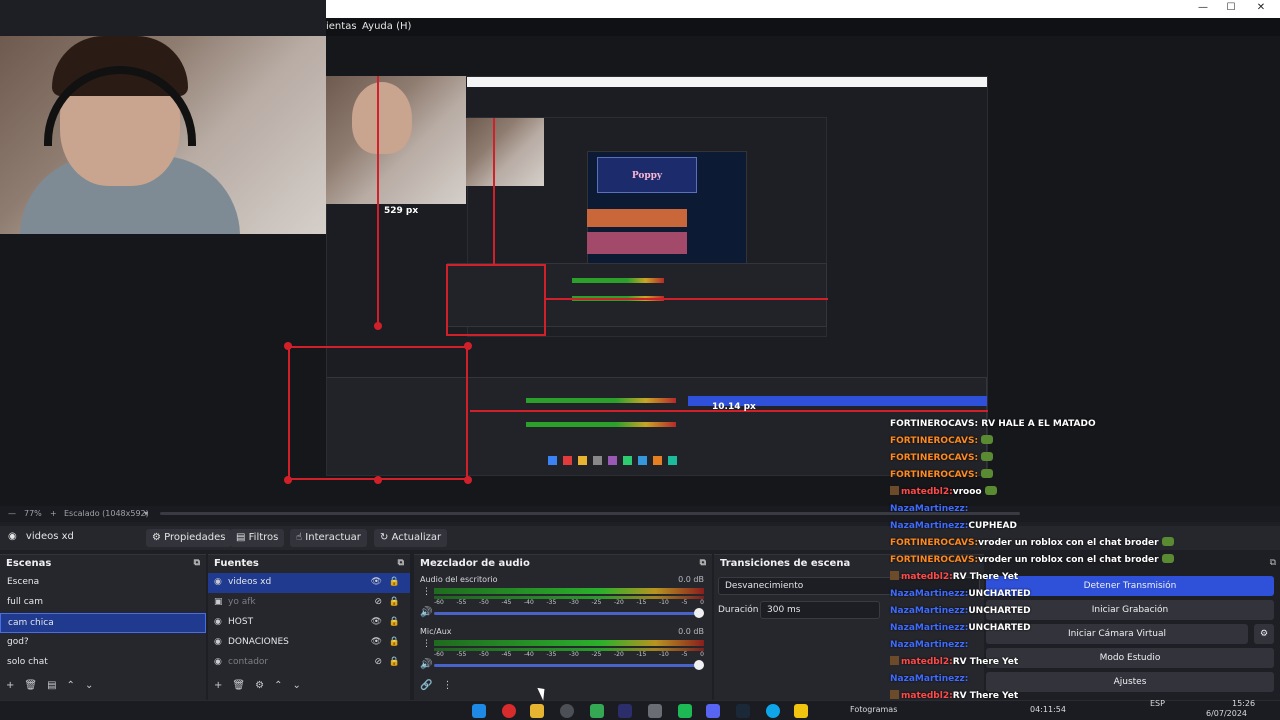 This screenshot has height=720, width=1280. What do you see at coordinates (103, 643) in the screenshot?
I see `scene-item: god?` at bounding box center [103, 643].